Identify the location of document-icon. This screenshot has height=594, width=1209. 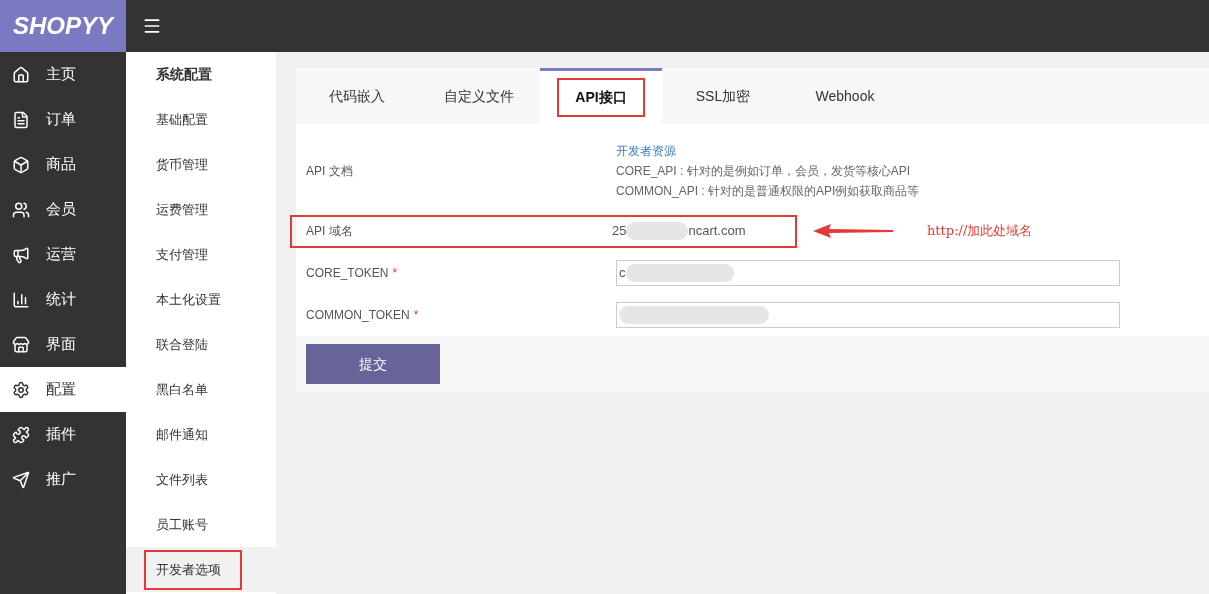
(21, 119).